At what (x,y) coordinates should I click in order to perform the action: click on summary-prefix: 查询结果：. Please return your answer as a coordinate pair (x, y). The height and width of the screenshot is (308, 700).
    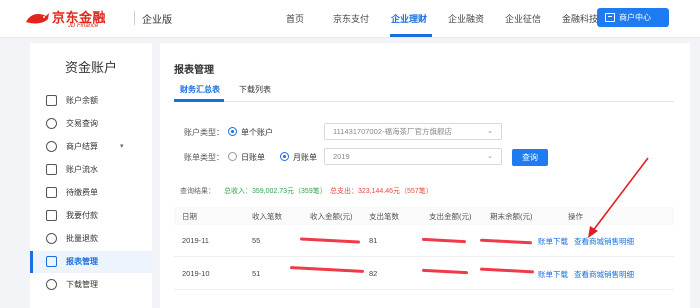
    Looking at the image, I should click on (197, 191).